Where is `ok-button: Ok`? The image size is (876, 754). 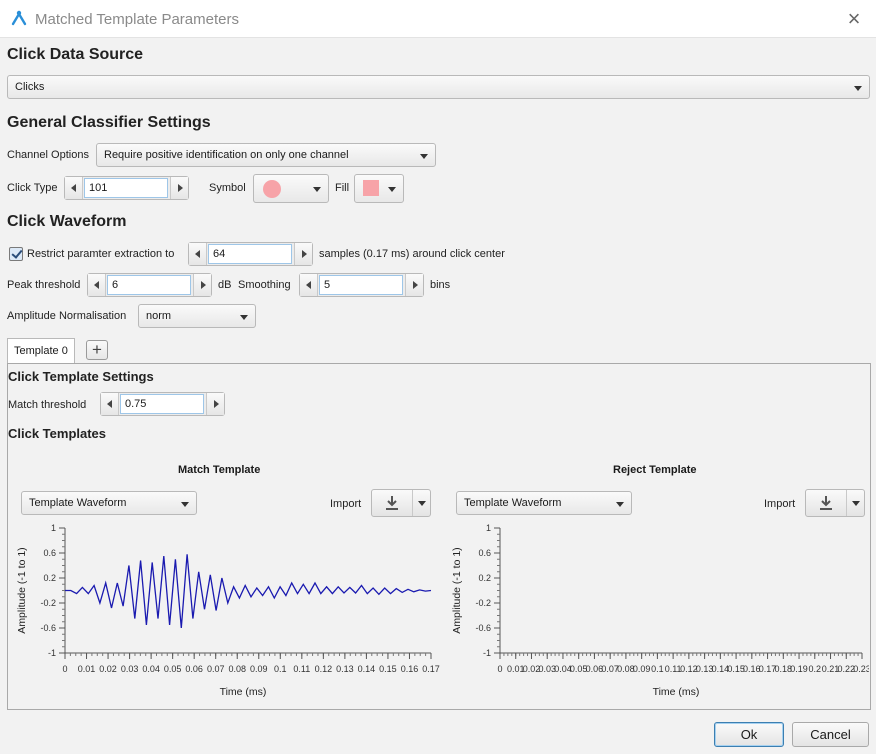
ok-button: Ok is located at coordinates (749, 734).